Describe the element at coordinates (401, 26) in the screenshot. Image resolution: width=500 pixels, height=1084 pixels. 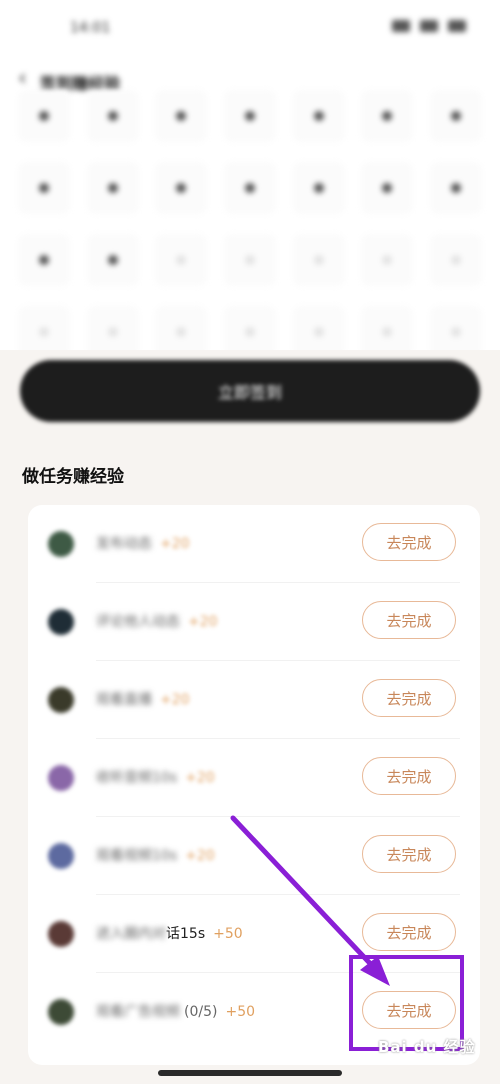
I see `signal-icon` at that location.